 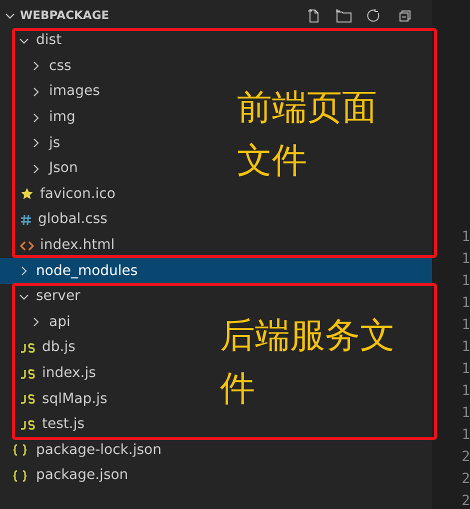 What do you see at coordinates (27, 194) in the screenshot?
I see `favicon-star-icon` at bounding box center [27, 194].